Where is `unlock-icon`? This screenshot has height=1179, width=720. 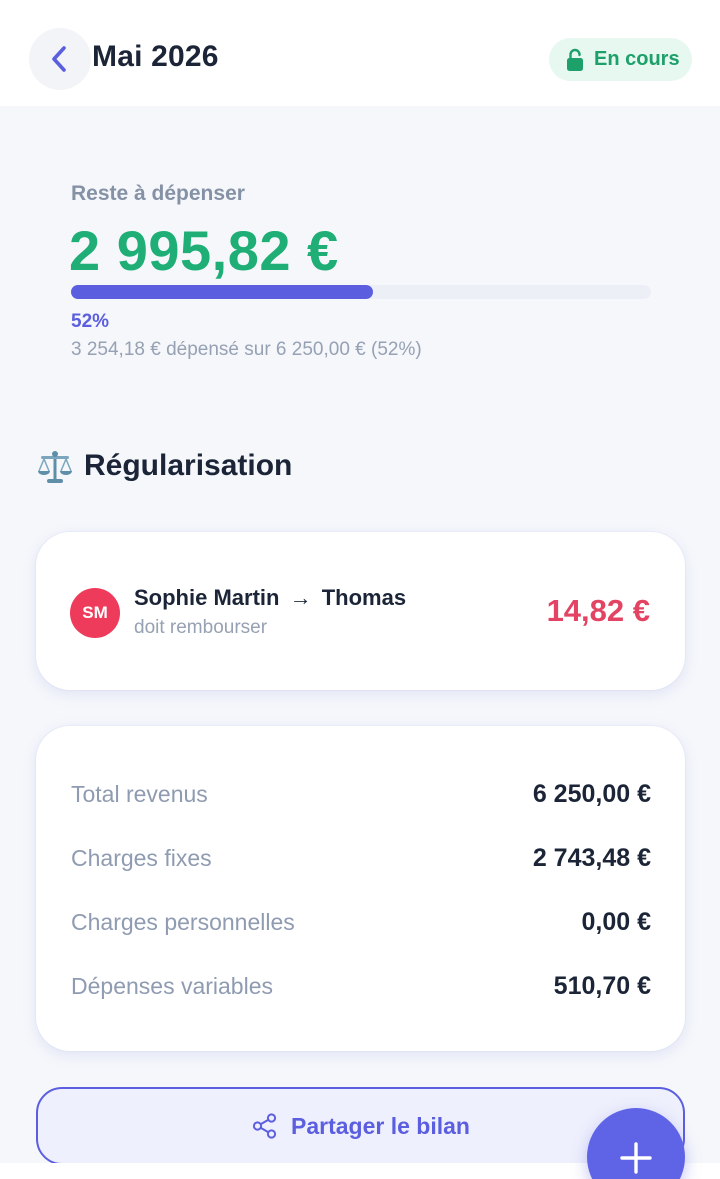 unlock-icon is located at coordinates (575, 59).